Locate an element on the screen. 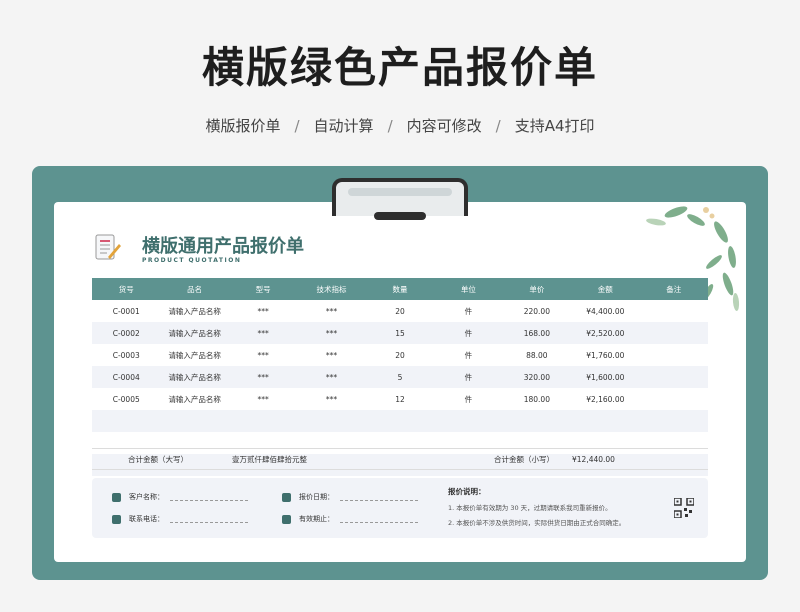  table-cell: 320.00 is located at coordinates (537, 377).